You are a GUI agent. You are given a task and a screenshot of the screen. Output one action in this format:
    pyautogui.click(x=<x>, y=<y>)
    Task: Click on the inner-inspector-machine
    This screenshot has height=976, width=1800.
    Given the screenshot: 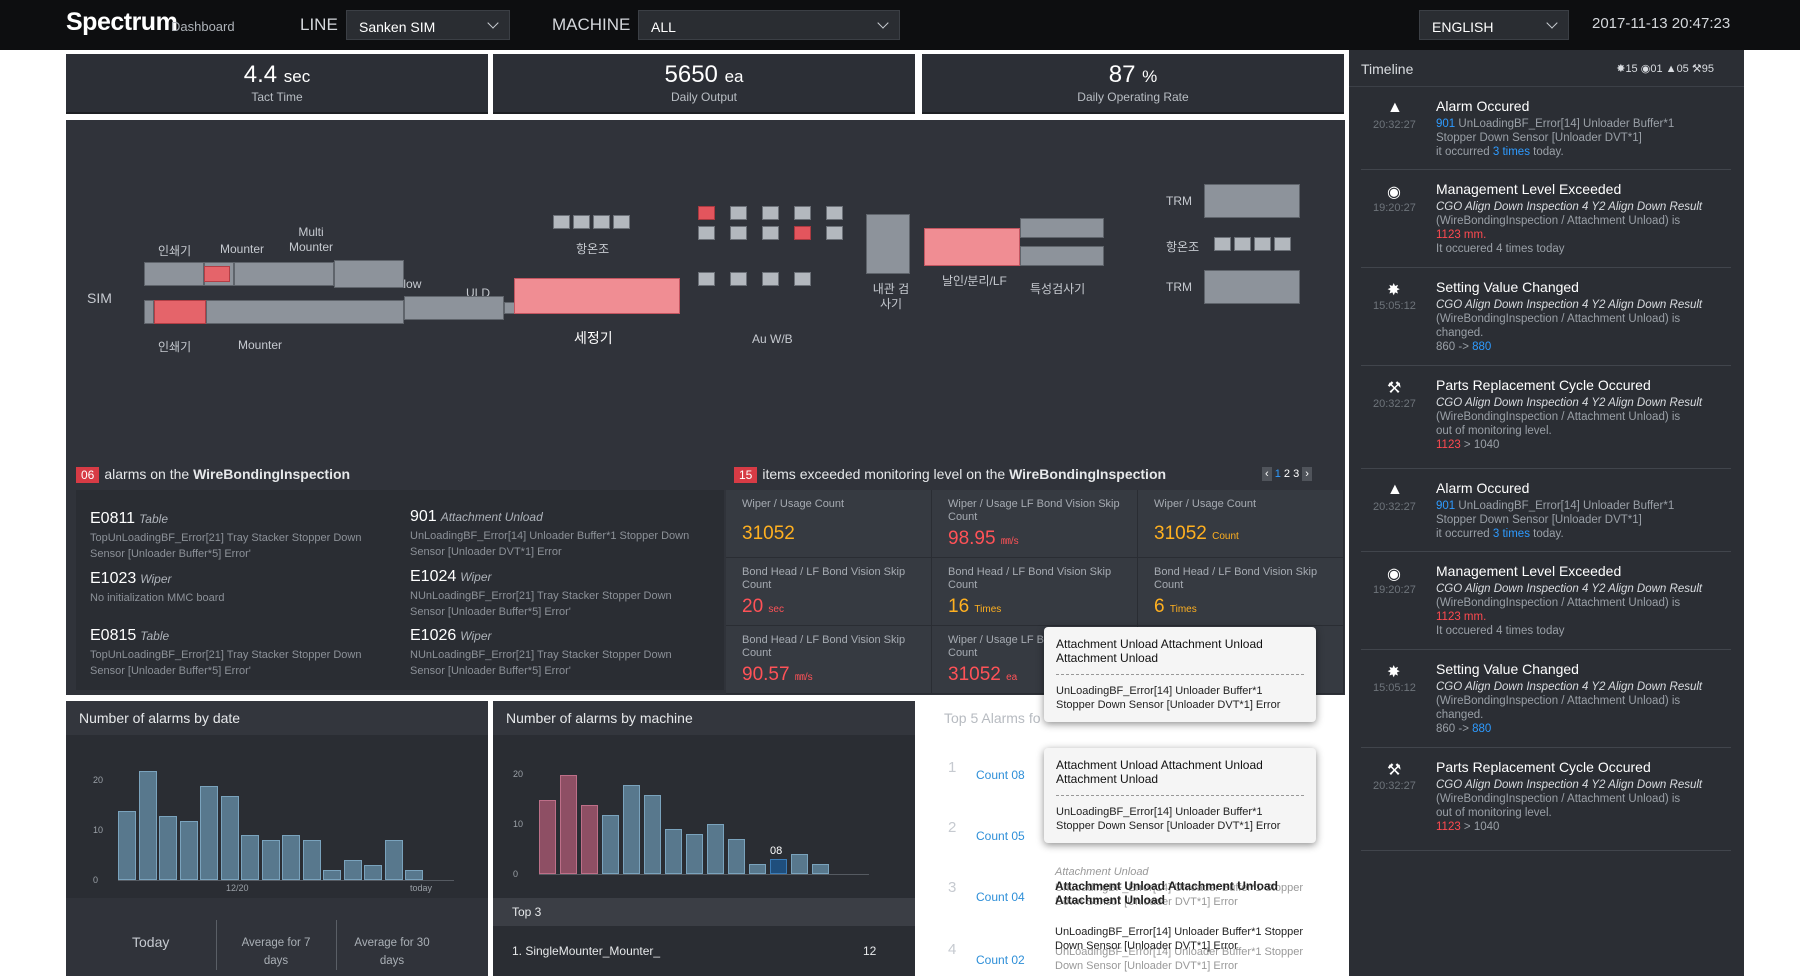 What is the action you would take?
    pyautogui.click(x=888, y=244)
    